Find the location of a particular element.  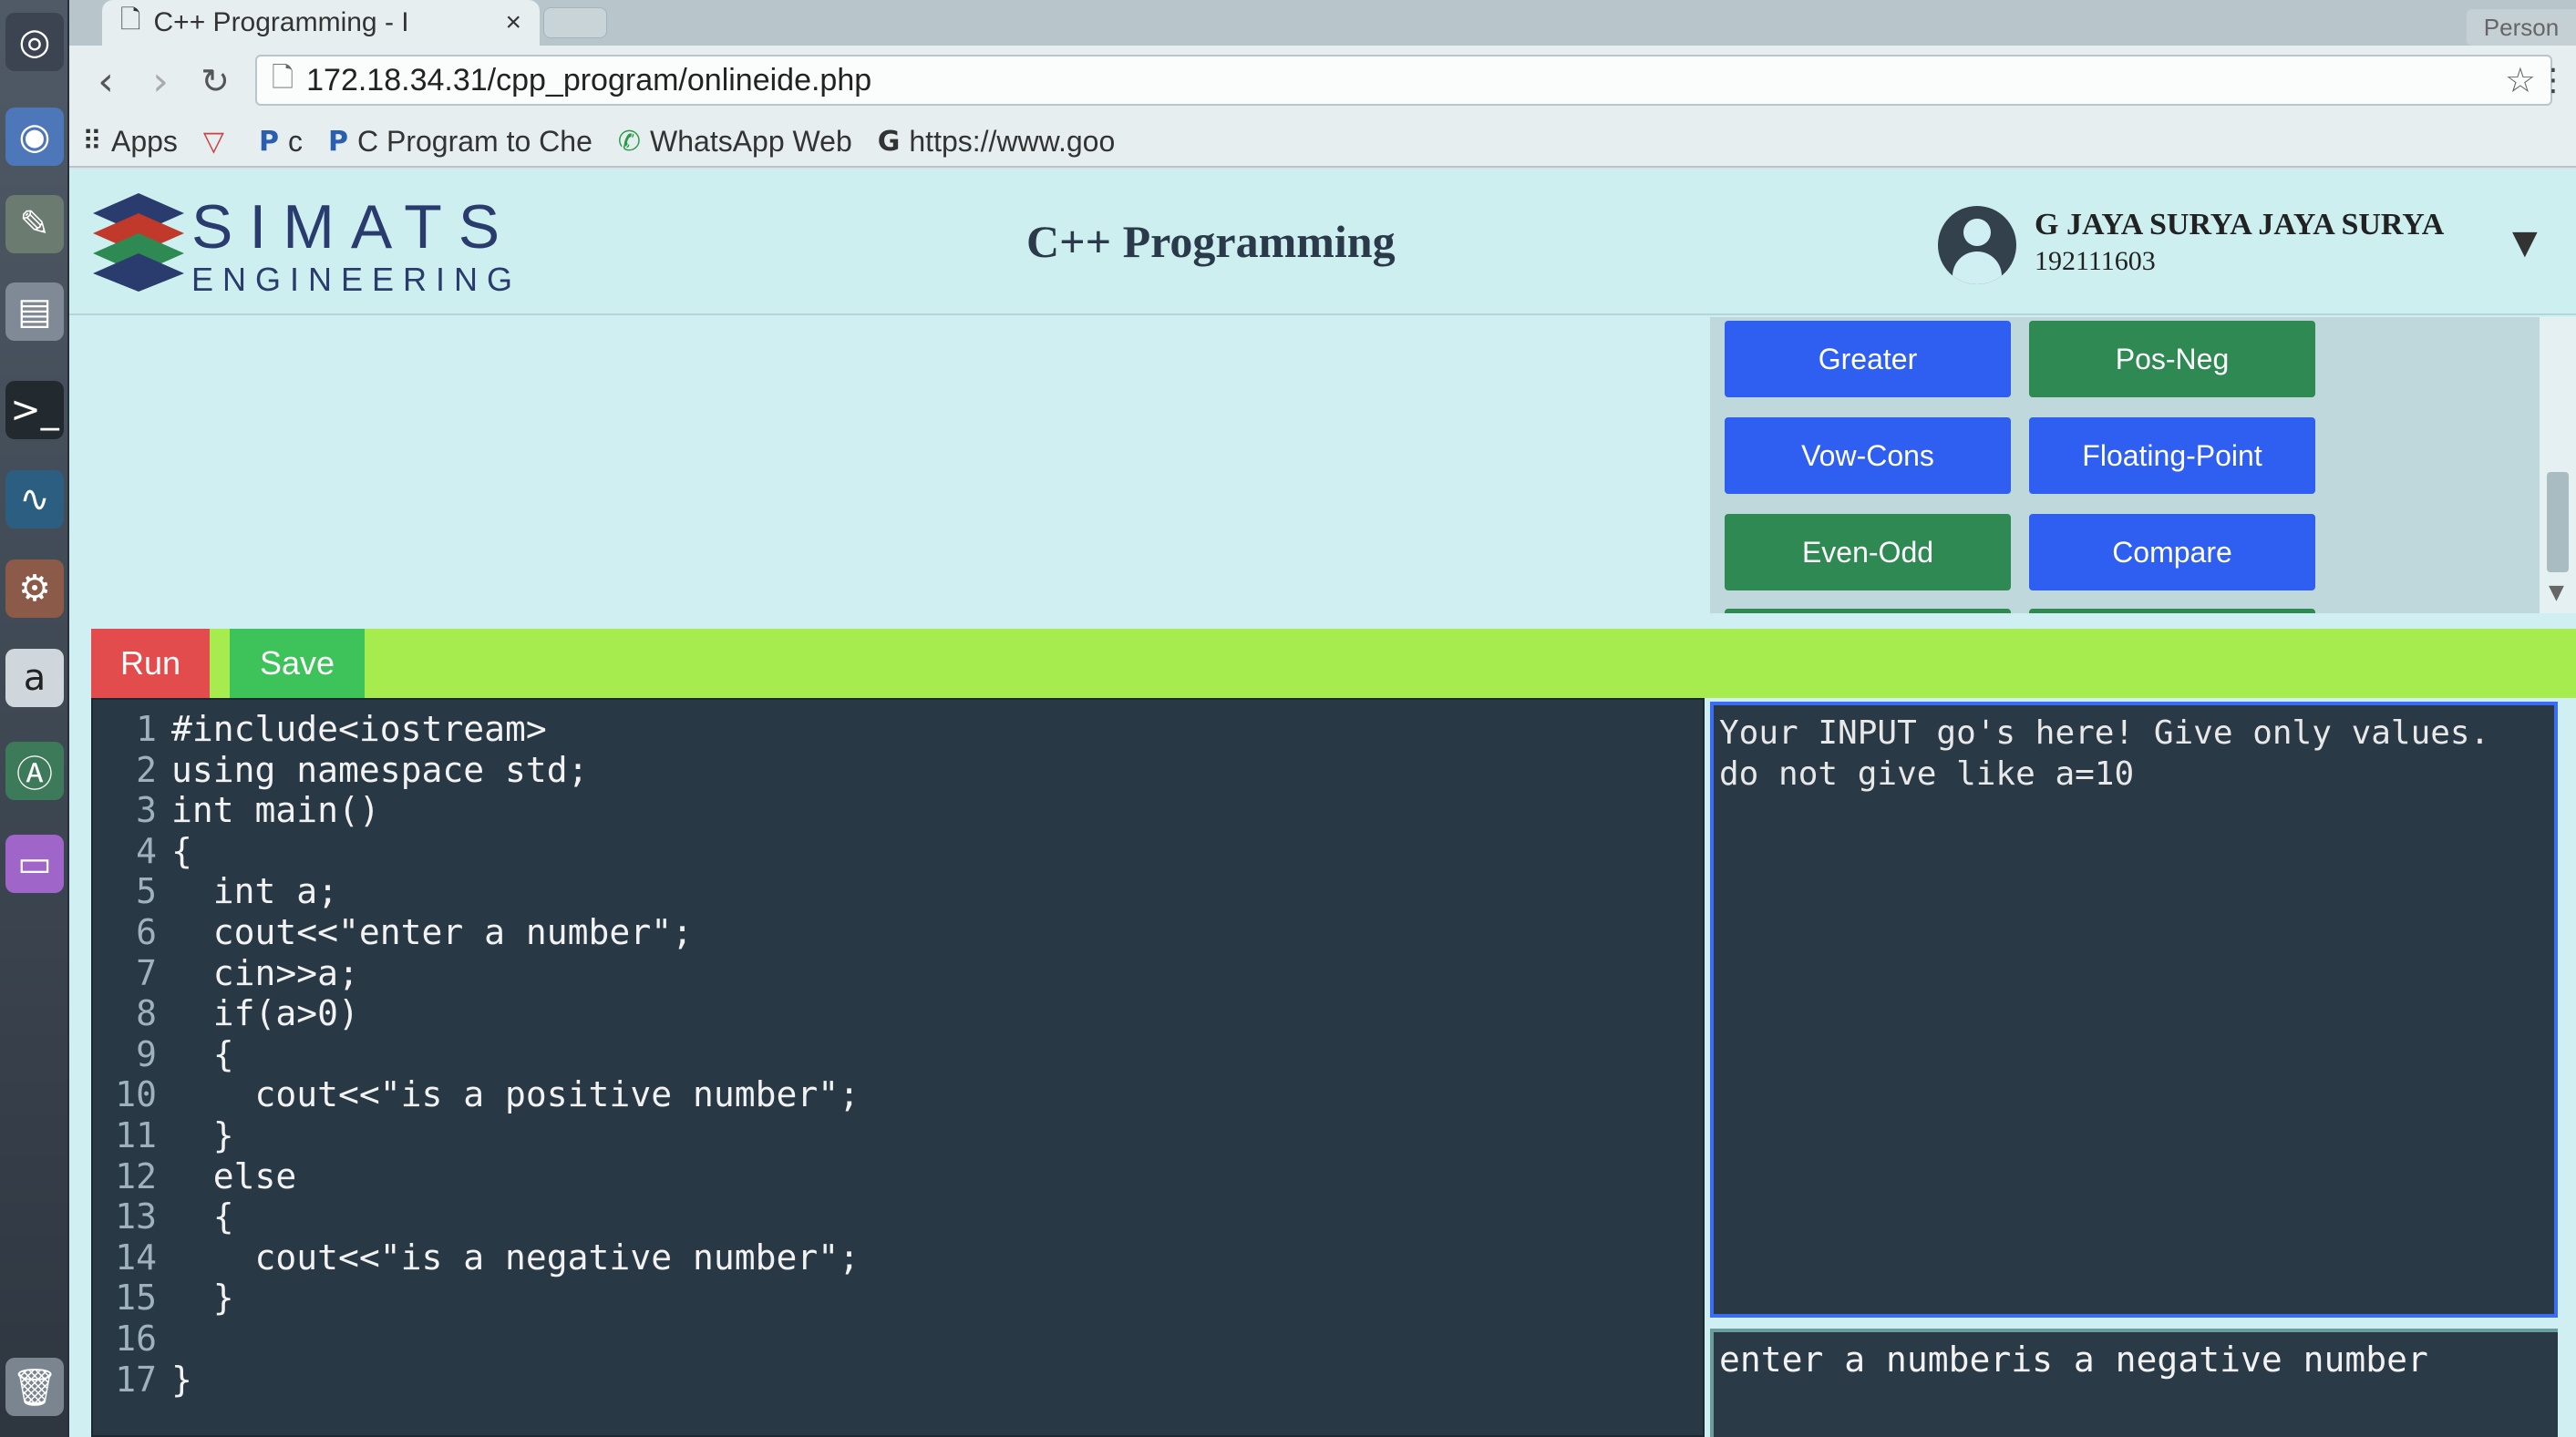

bookmark-label: c is located at coordinates (295, 141).